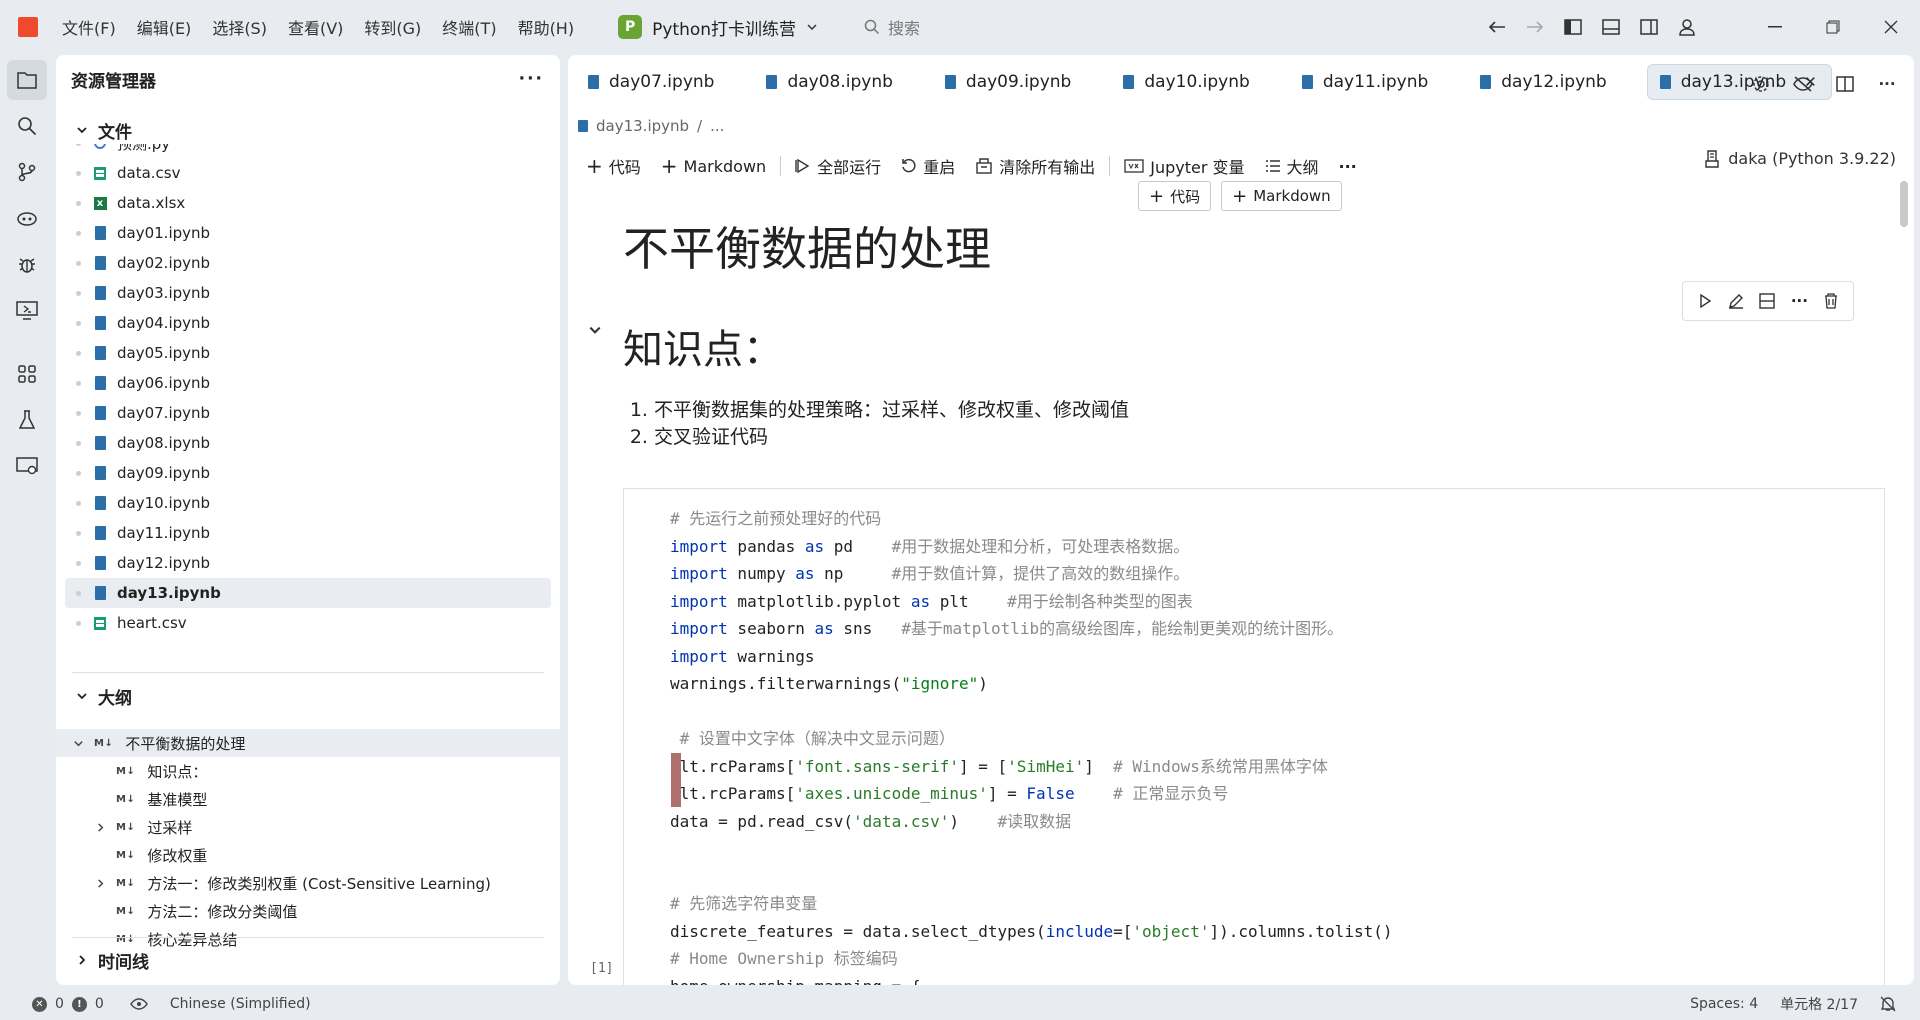  Describe the element at coordinates (27, 80) in the screenshot. I see `explorer-icon` at that location.